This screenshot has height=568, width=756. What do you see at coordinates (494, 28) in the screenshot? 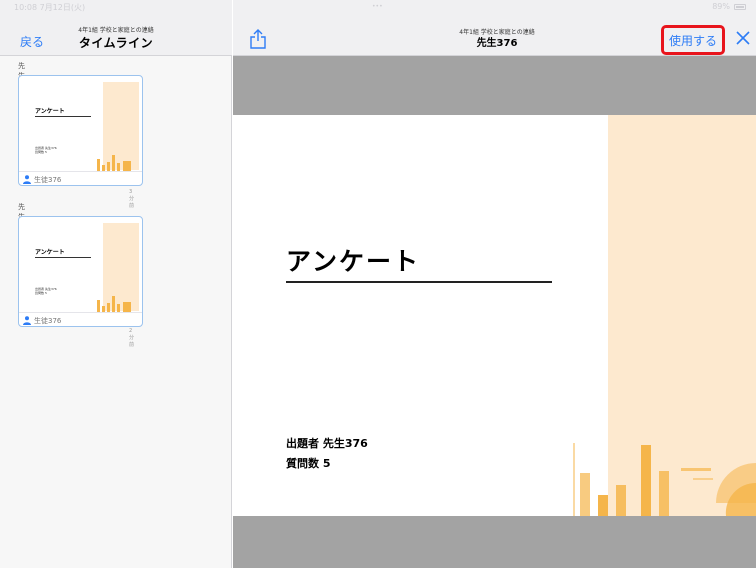
I see `preview-header: 4年1組 学校と家庭との連絡 先生376 使用する` at bounding box center [494, 28].